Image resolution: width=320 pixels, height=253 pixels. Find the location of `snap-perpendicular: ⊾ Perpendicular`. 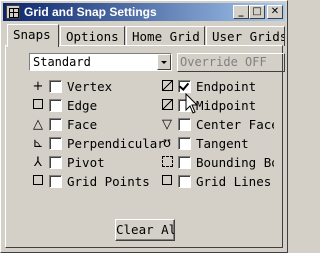

snap-perpendicular: ⊾ Perpendicular is located at coordinates (98, 144).